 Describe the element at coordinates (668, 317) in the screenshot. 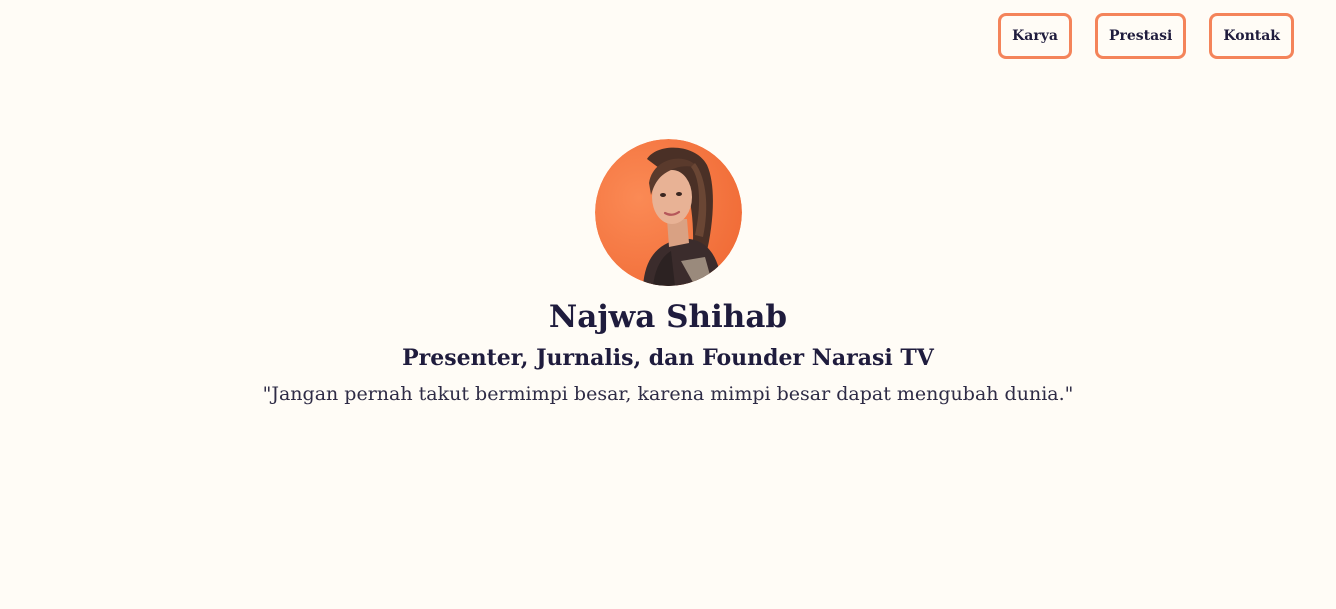

I see `profile-name: Najwa Shihab` at that location.